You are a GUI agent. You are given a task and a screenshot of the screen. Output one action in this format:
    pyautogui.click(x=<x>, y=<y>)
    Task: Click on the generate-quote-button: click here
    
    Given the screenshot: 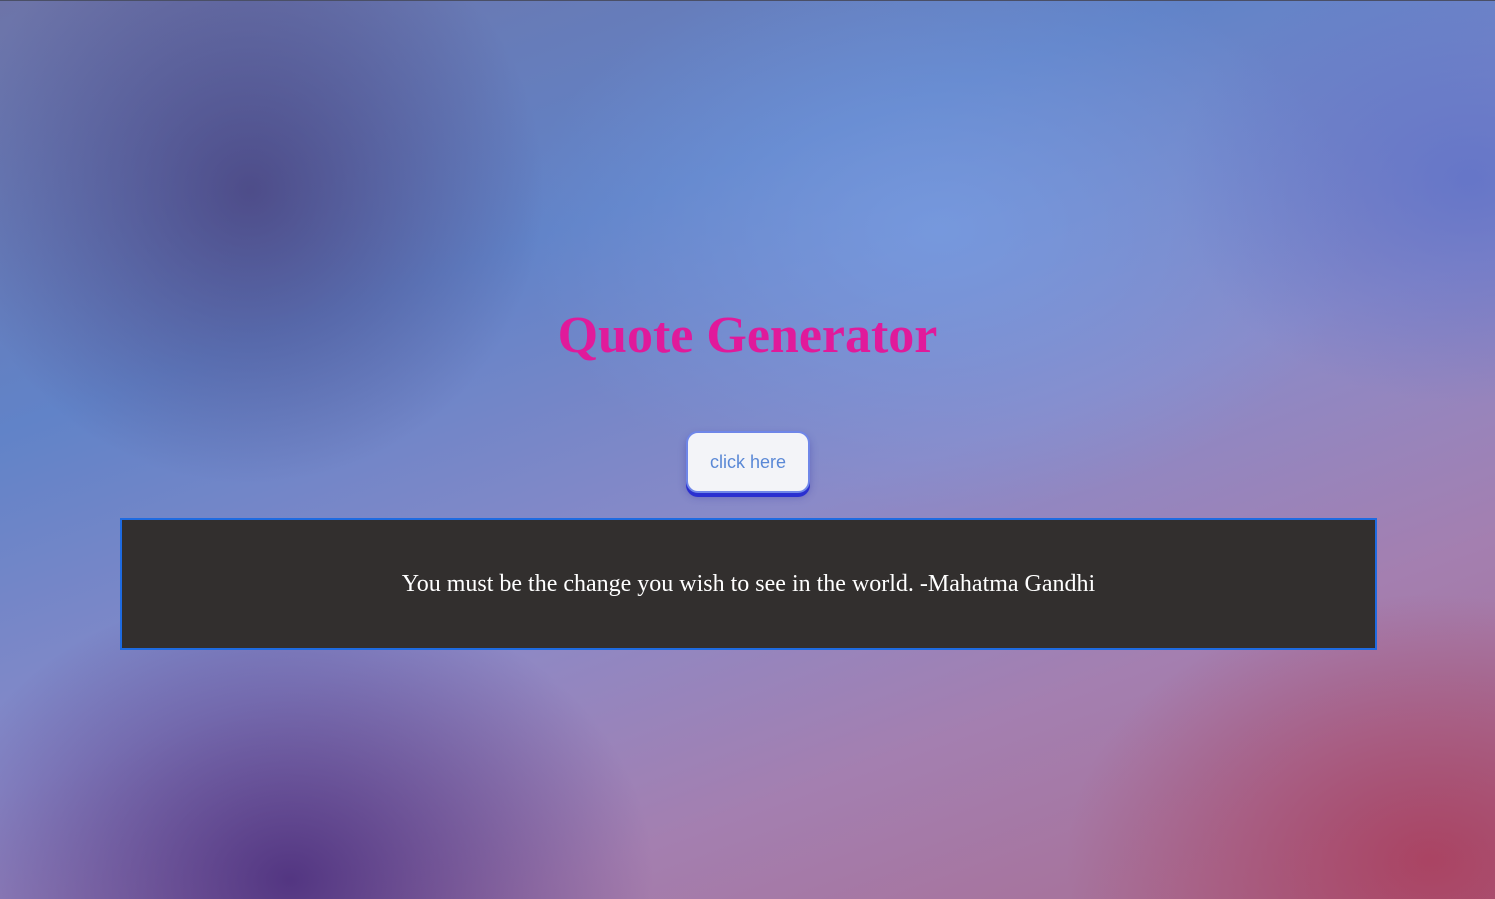 What is the action you would take?
    pyautogui.click(x=748, y=462)
    